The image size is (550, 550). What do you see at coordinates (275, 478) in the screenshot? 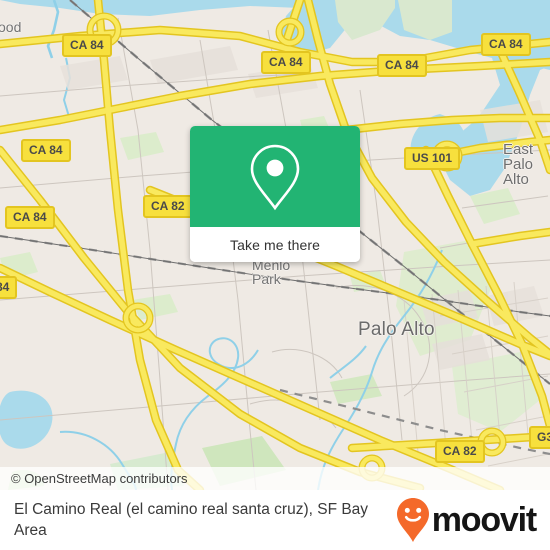
I see `map-attribution-bar: © OpenStreetMap contributors` at bounding box center [275, 478].